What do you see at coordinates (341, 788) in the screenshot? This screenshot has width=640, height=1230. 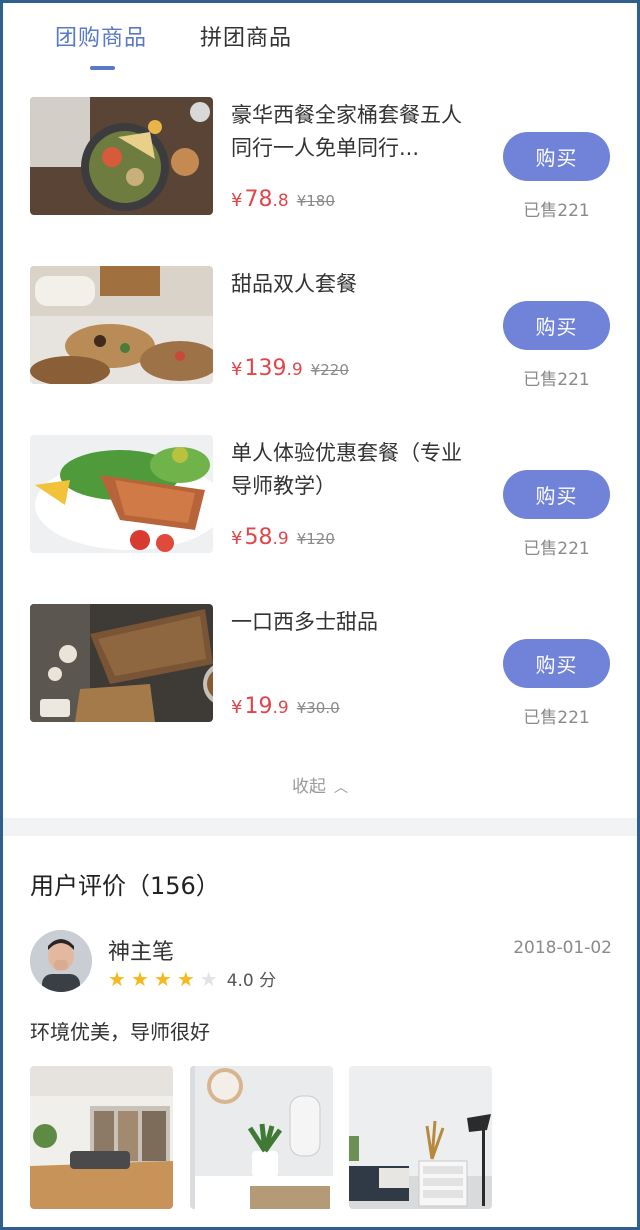 I see `chevron-up-icon: ︿` at bounding box center [341, 788].